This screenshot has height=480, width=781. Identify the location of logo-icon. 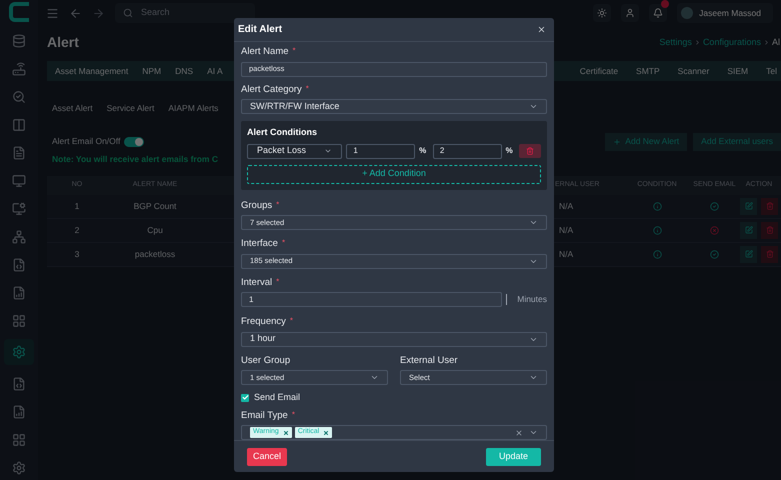
(19, 12).